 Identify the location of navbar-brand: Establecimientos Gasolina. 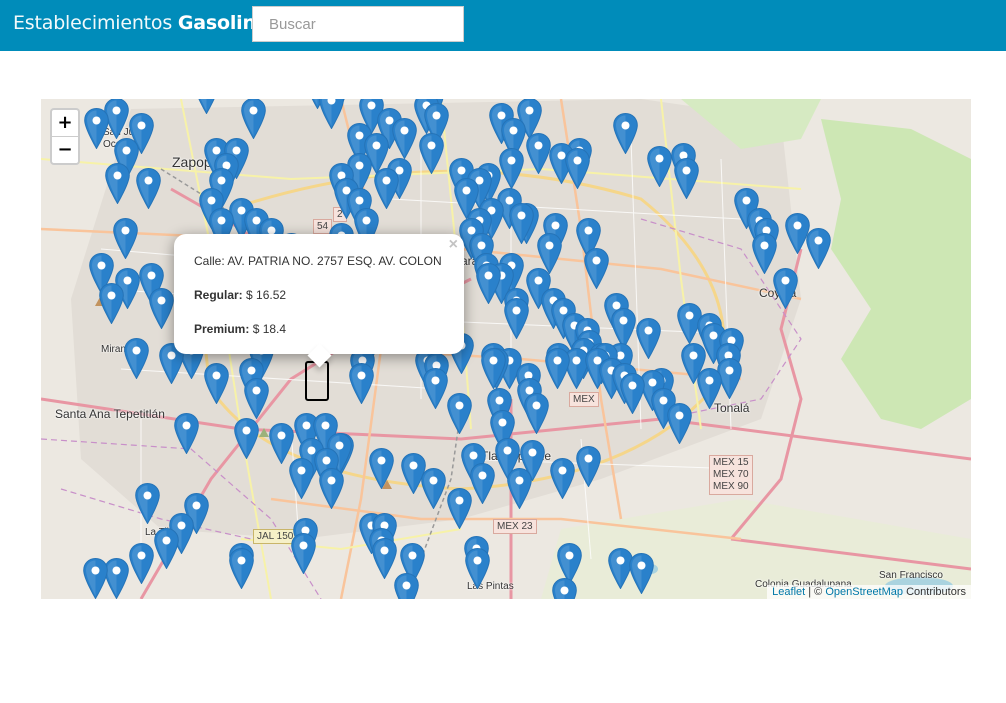
(141, 23).